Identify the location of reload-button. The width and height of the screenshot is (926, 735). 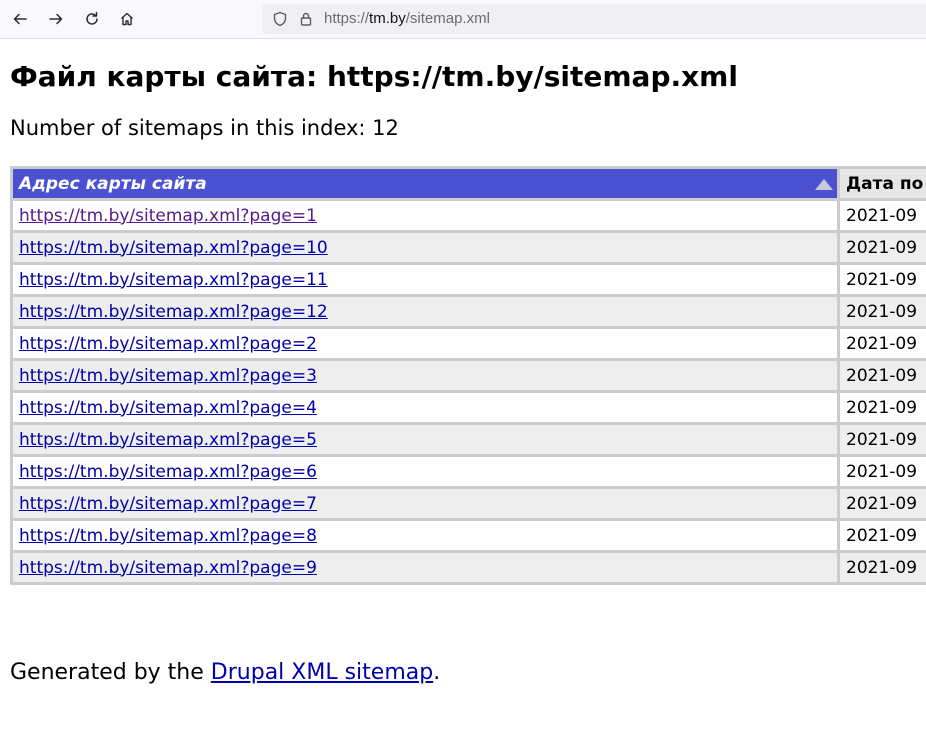
(92, 19).